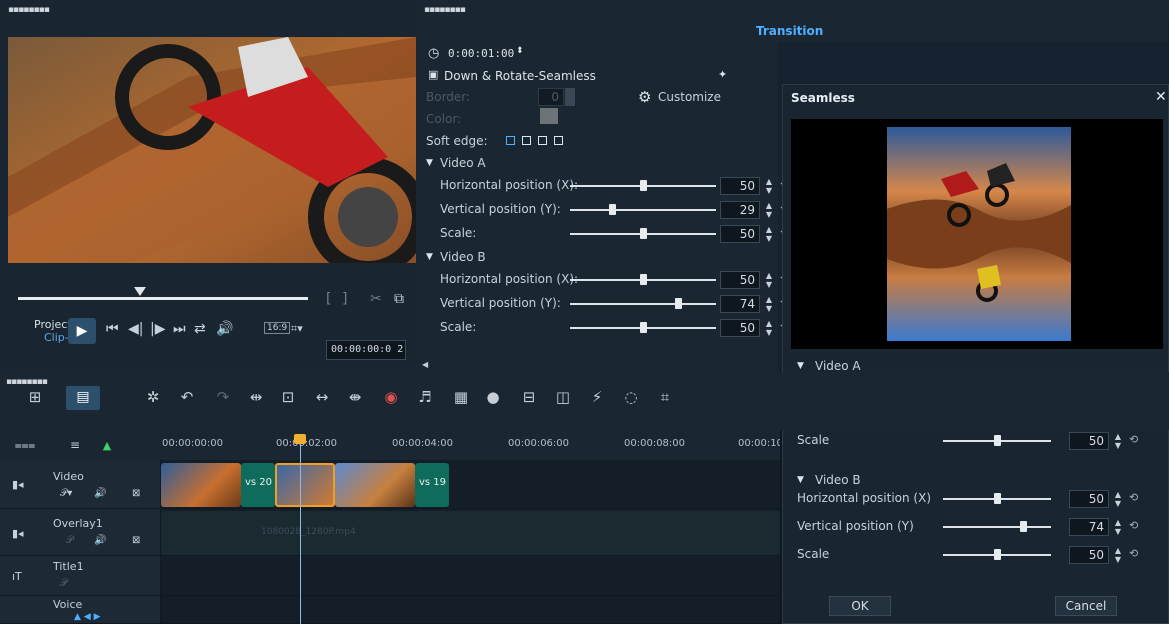 The width and height of the screenshot is (1169, 624). Describe the element at coordinates (510, 140) in the screenshot. I see `soft-edge-none-option` at that location.